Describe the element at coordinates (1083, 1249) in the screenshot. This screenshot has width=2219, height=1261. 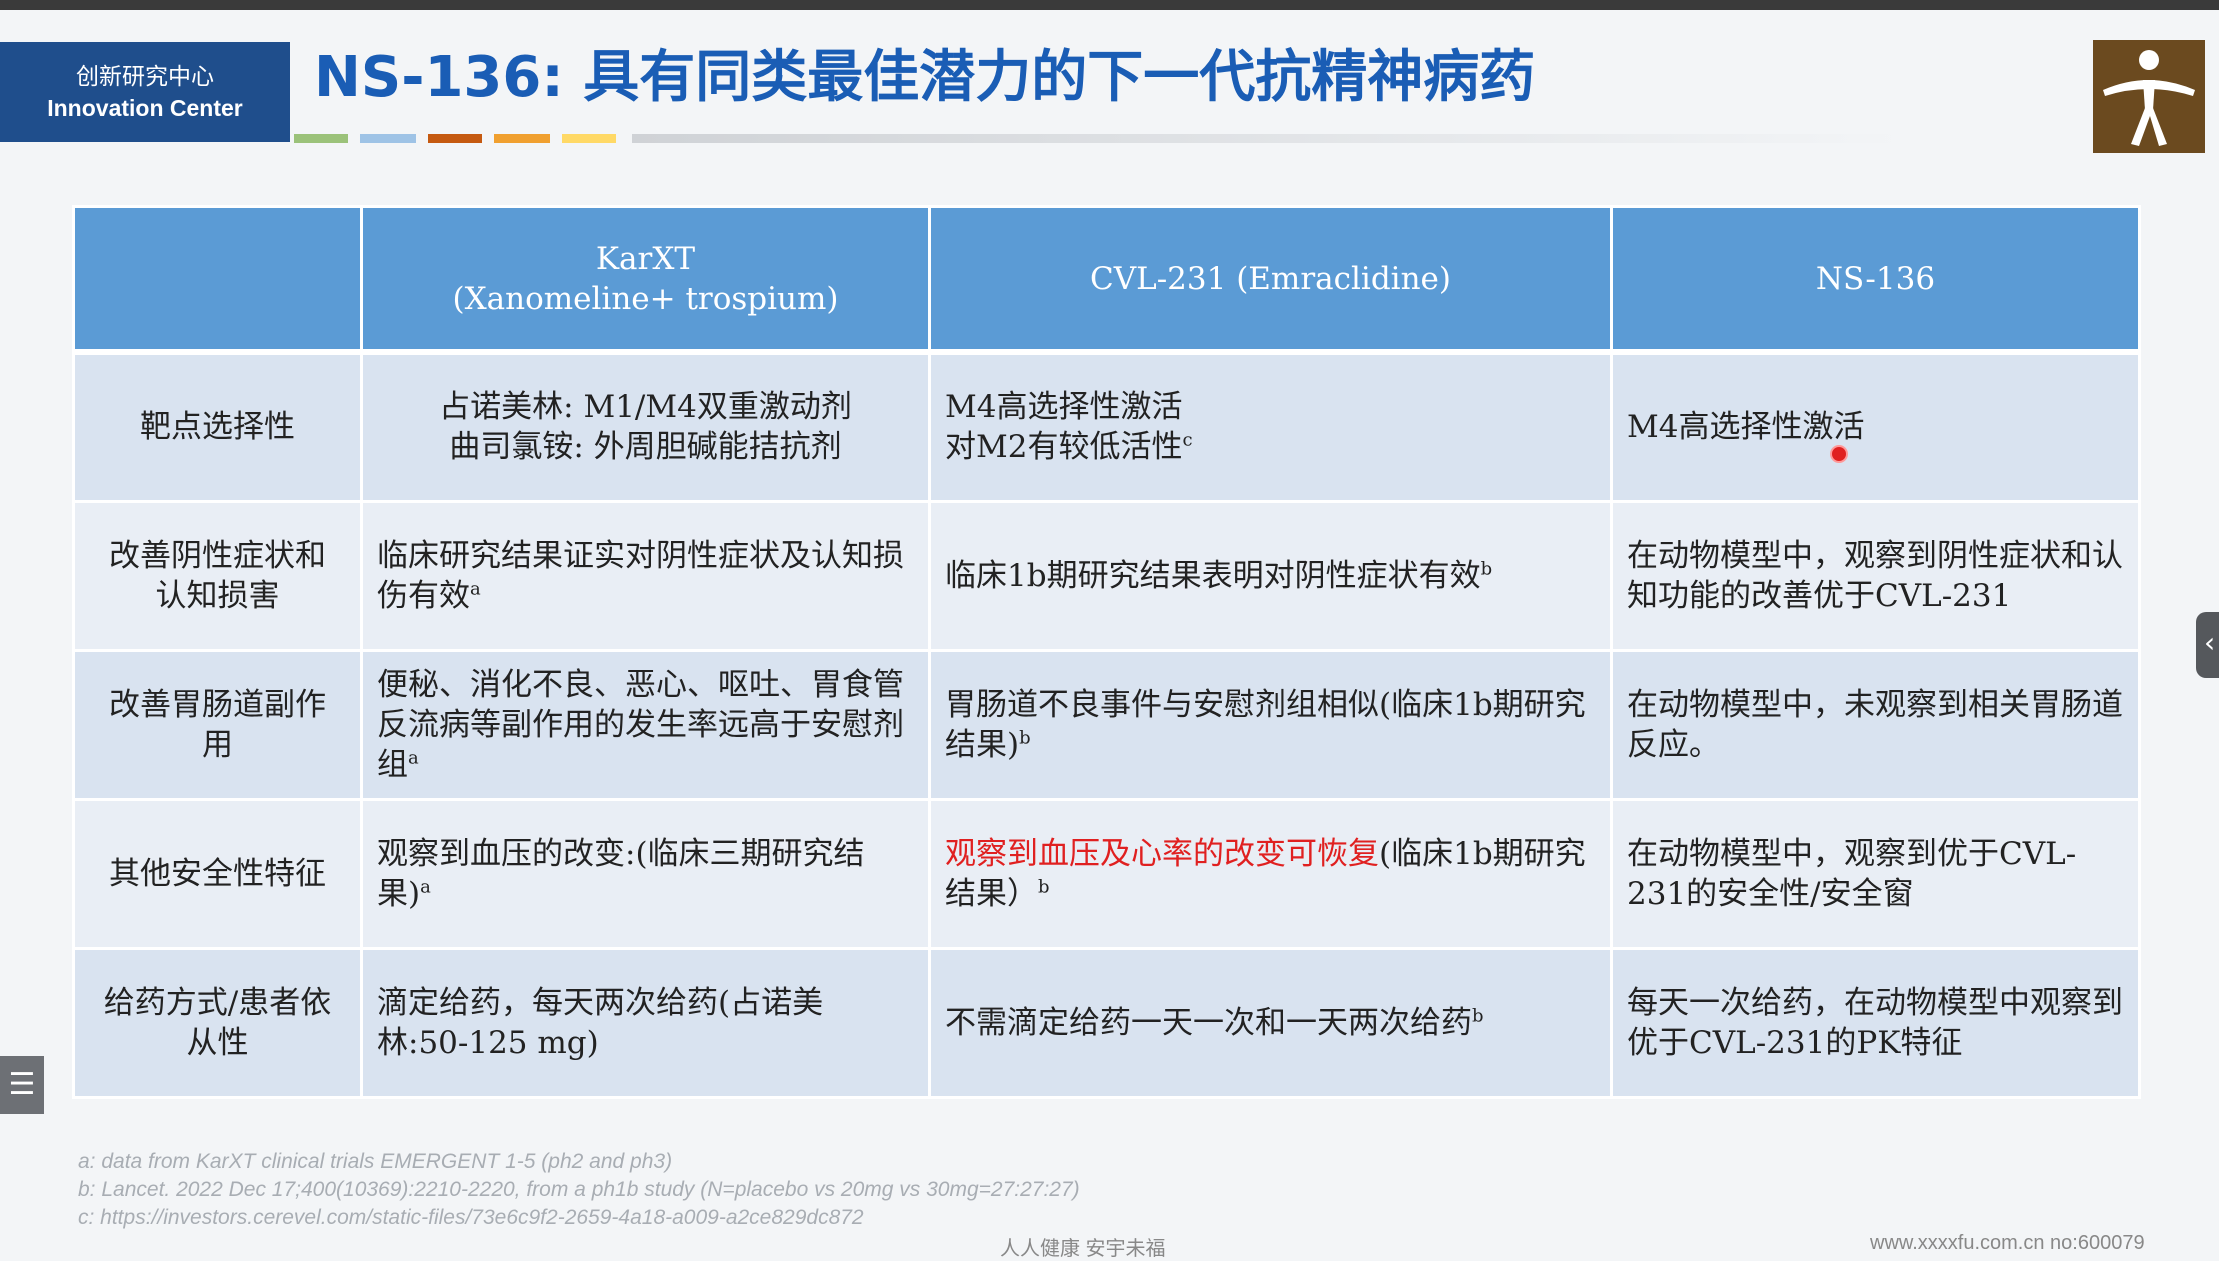
I see `bottom-slogan: 人人健康 安宇未福` at that location.